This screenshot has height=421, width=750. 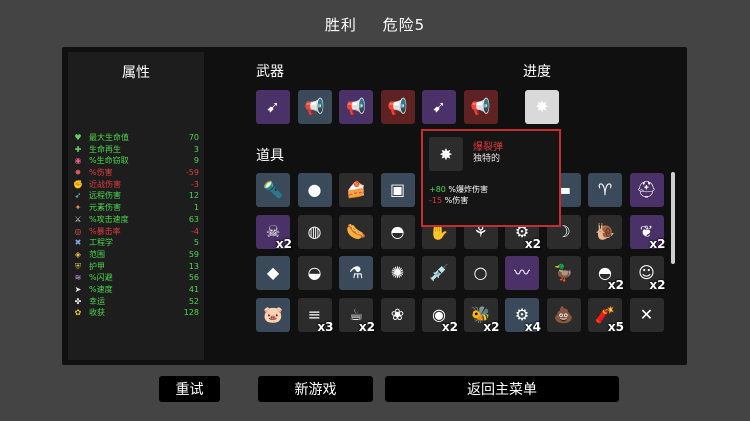 What do you see at coordinates (606, 274) in the screenshot?
I see `item-slot: ◓ x2` at bounding box center [606, 274].